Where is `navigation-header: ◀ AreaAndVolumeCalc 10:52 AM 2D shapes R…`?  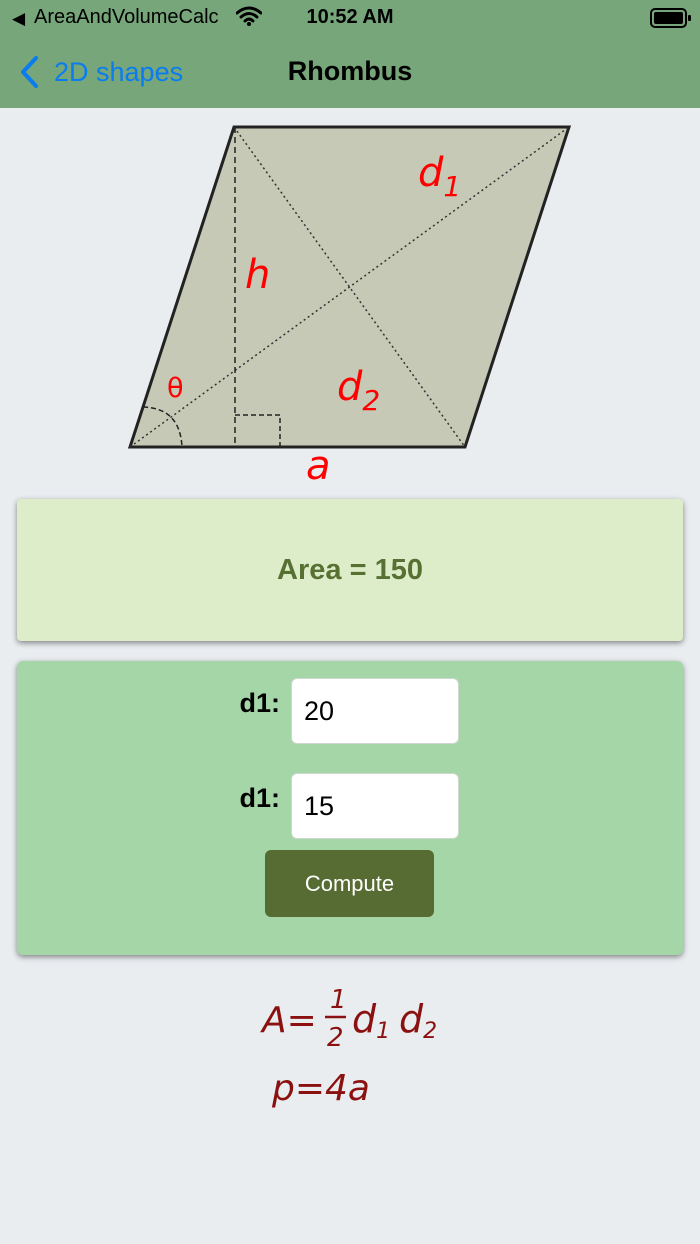
navigation-header: ◀ AreaAndVolumeCalc 10:52 AM 2D shapes R… is located at coordinates (350, 54).